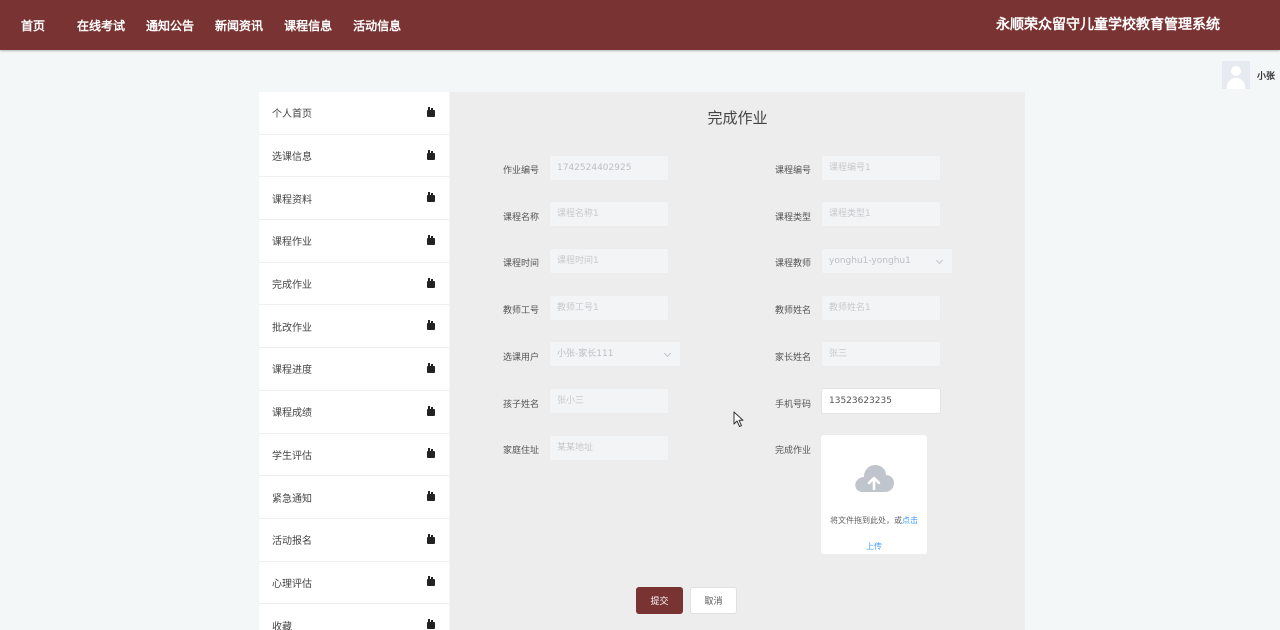 The image size is (1280, 630). Describe the element at coordinates (615, 354) in the screenshot. I see `select-user-select: 小张-家长111` at that location.